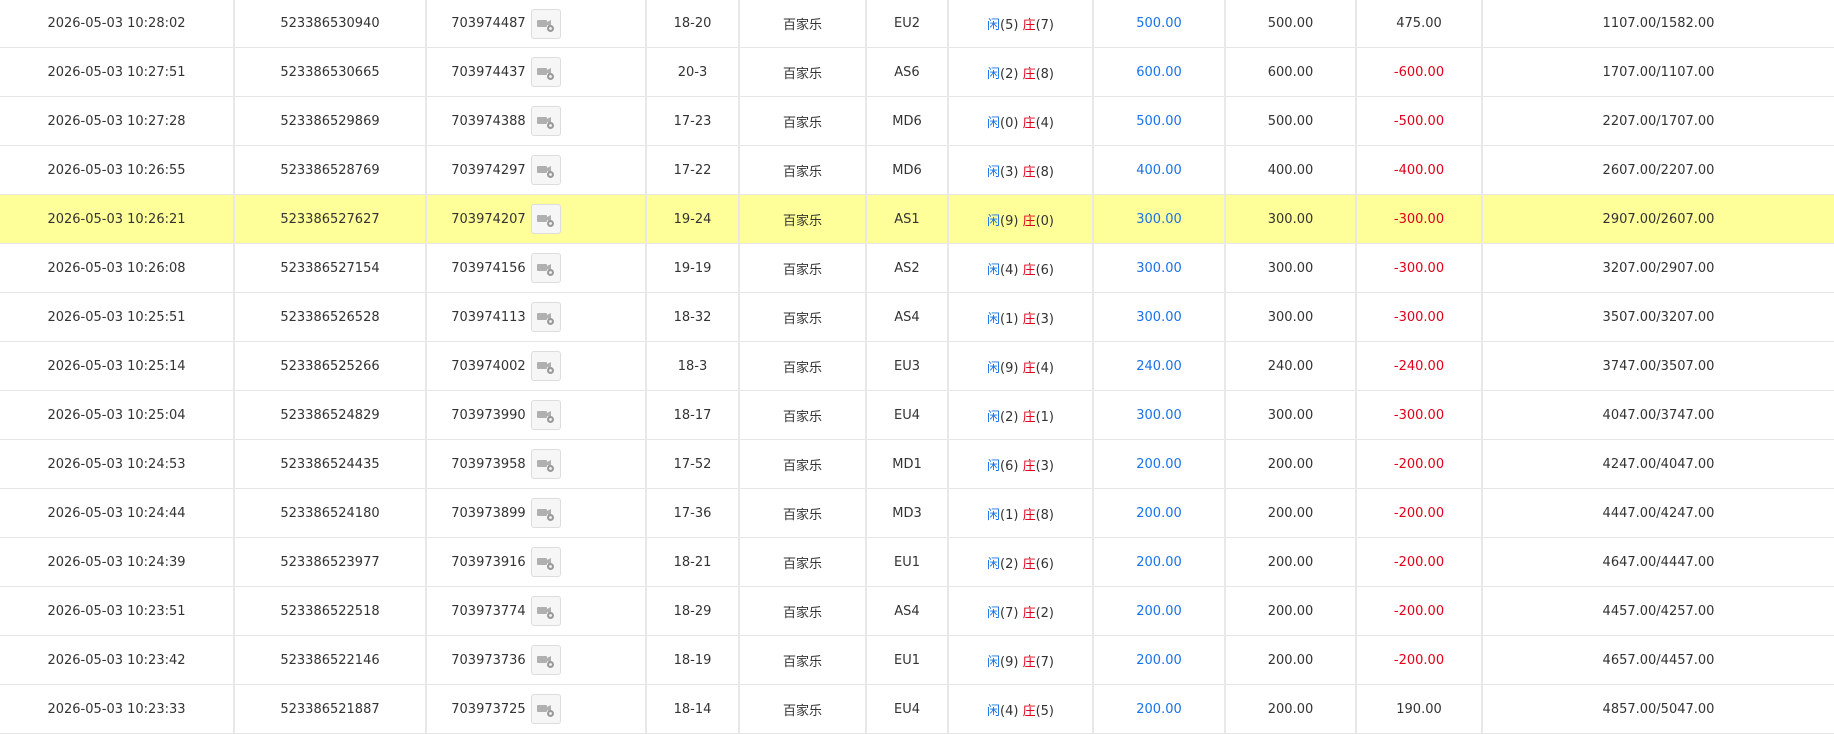 This screenshot has height=734, width=1834. What do you see at coordinates (1658, 170) in the screenshot?
I see `balance-cell: 2607.00/2207.00` at bounding box center [1658, 170].